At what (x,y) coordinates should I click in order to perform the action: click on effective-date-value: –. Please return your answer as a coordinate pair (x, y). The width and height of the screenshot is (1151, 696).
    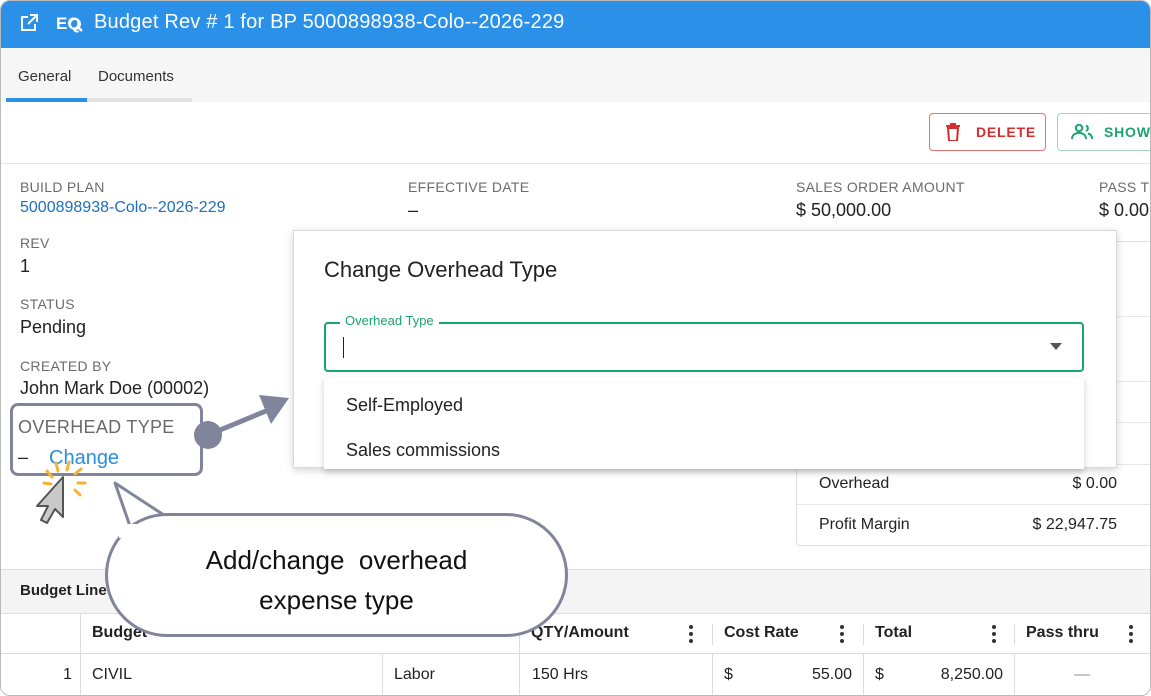
    Looking at the image, I should click on (413, 210).